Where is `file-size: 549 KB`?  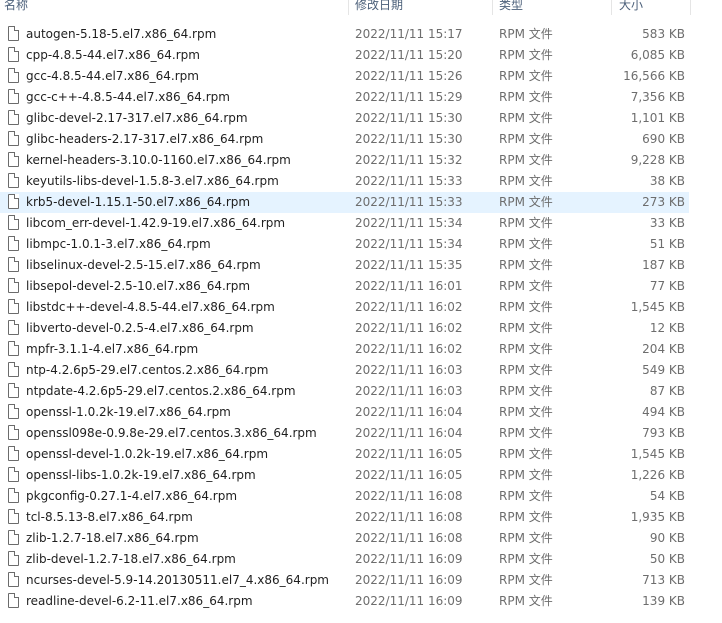 file-size: 549 KB is located at coordinates (663, 370).